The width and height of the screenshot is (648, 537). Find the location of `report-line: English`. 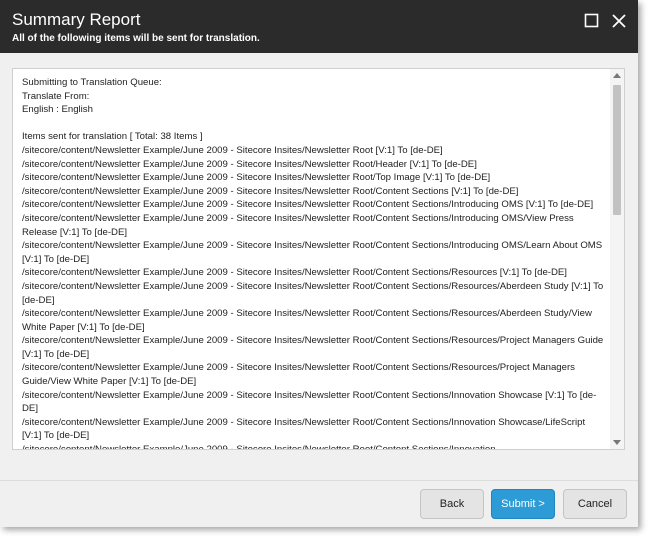

report-line: English is located at coordinates (57, 110).